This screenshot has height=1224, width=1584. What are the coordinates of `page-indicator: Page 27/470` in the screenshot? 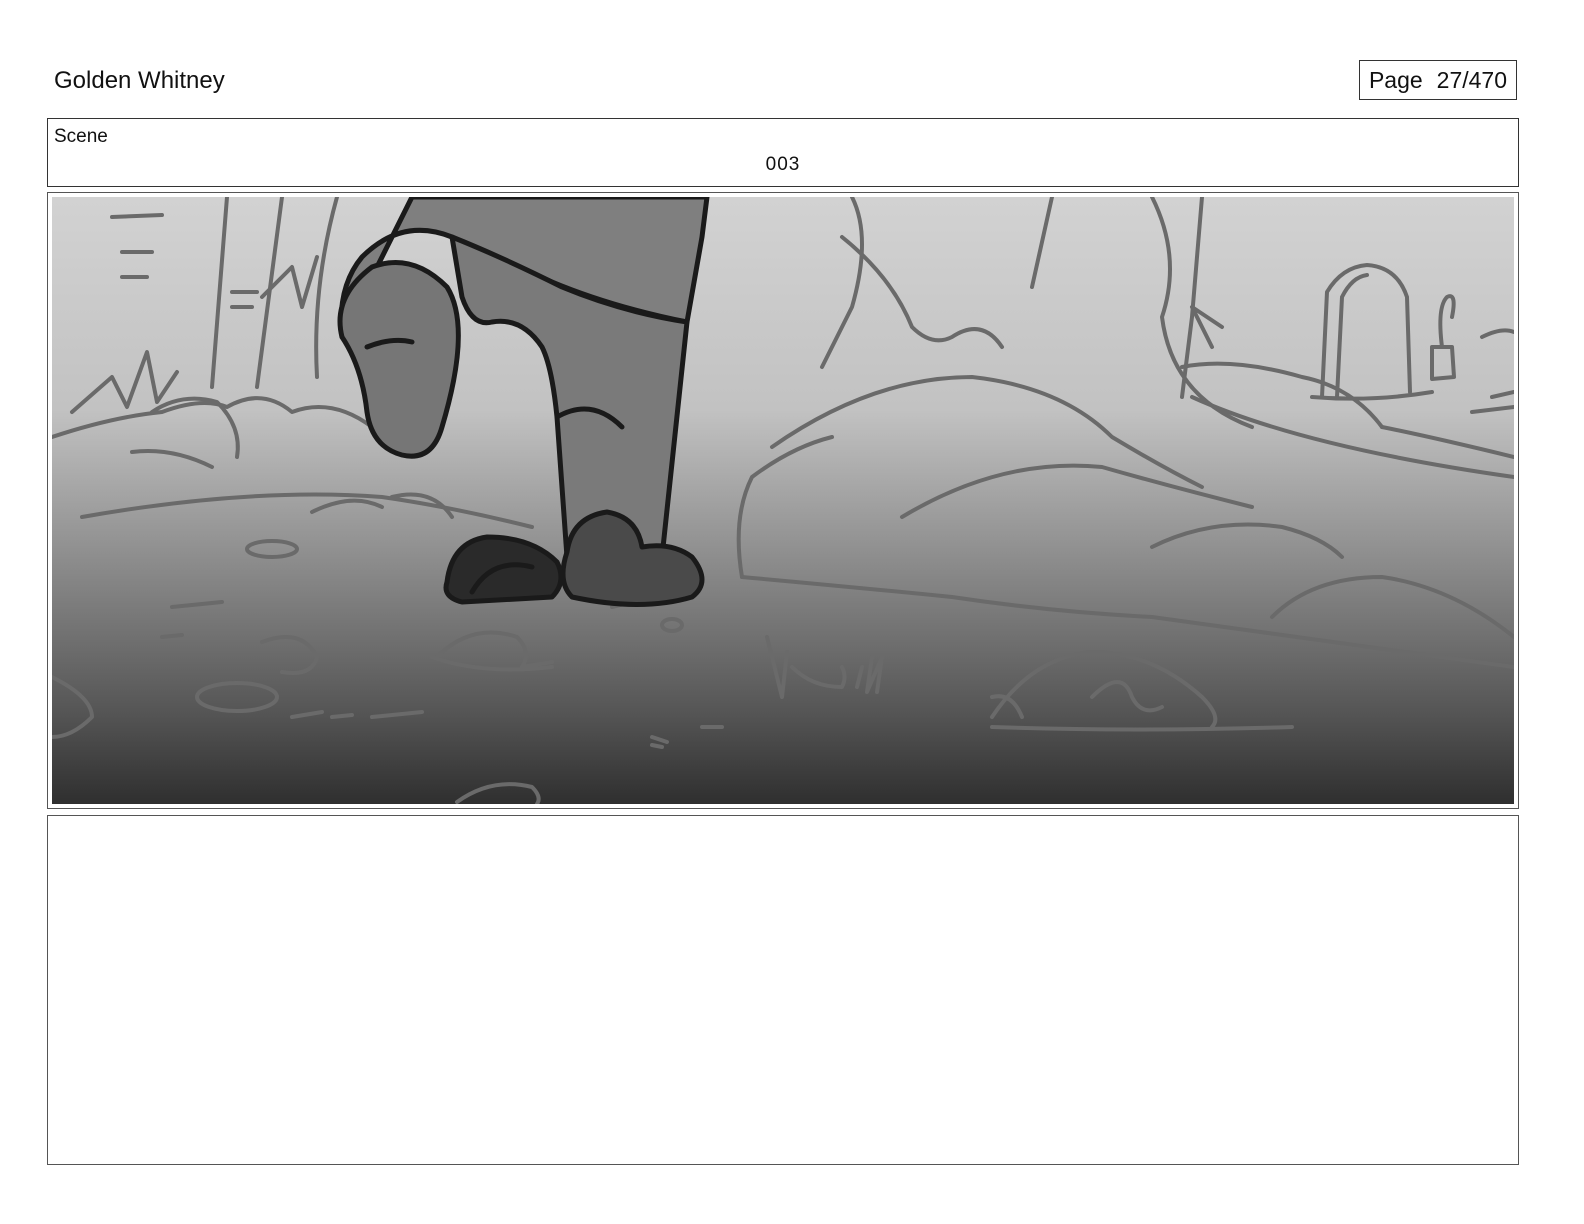 It's located at (1438, 80).